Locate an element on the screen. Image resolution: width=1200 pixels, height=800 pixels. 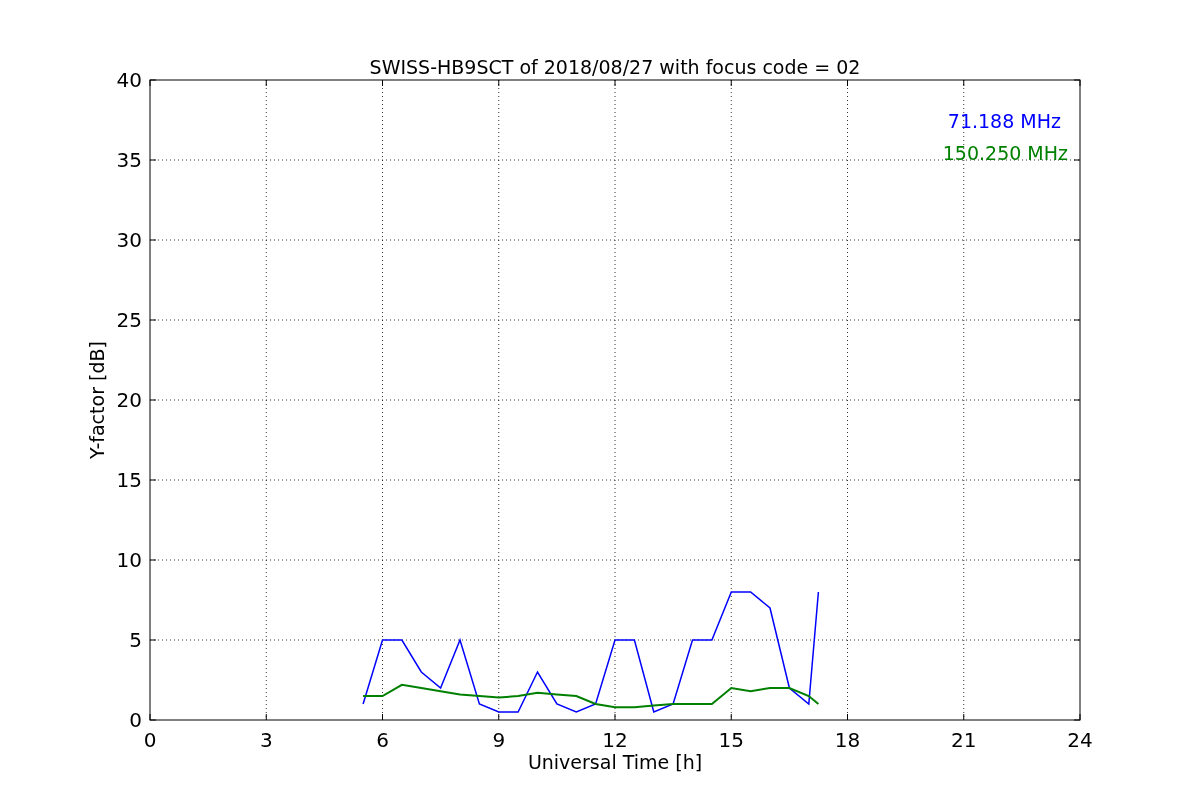
legend-label: 71.188 MHz is located at coordinates (1004, 121).